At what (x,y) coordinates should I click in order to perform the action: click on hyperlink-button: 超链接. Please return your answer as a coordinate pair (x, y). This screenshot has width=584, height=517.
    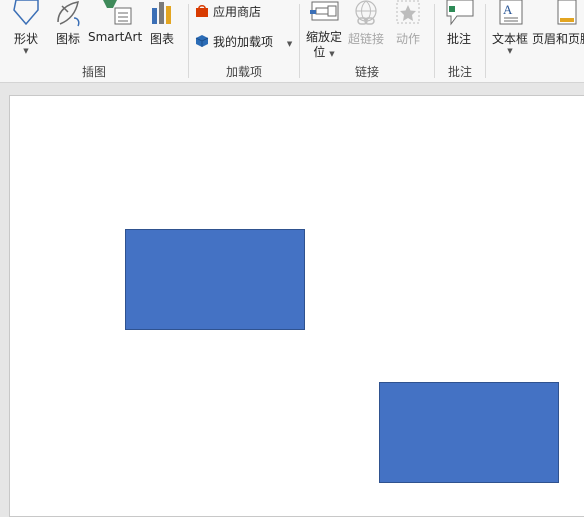
    Looking at the image, I should click on (366, 25).